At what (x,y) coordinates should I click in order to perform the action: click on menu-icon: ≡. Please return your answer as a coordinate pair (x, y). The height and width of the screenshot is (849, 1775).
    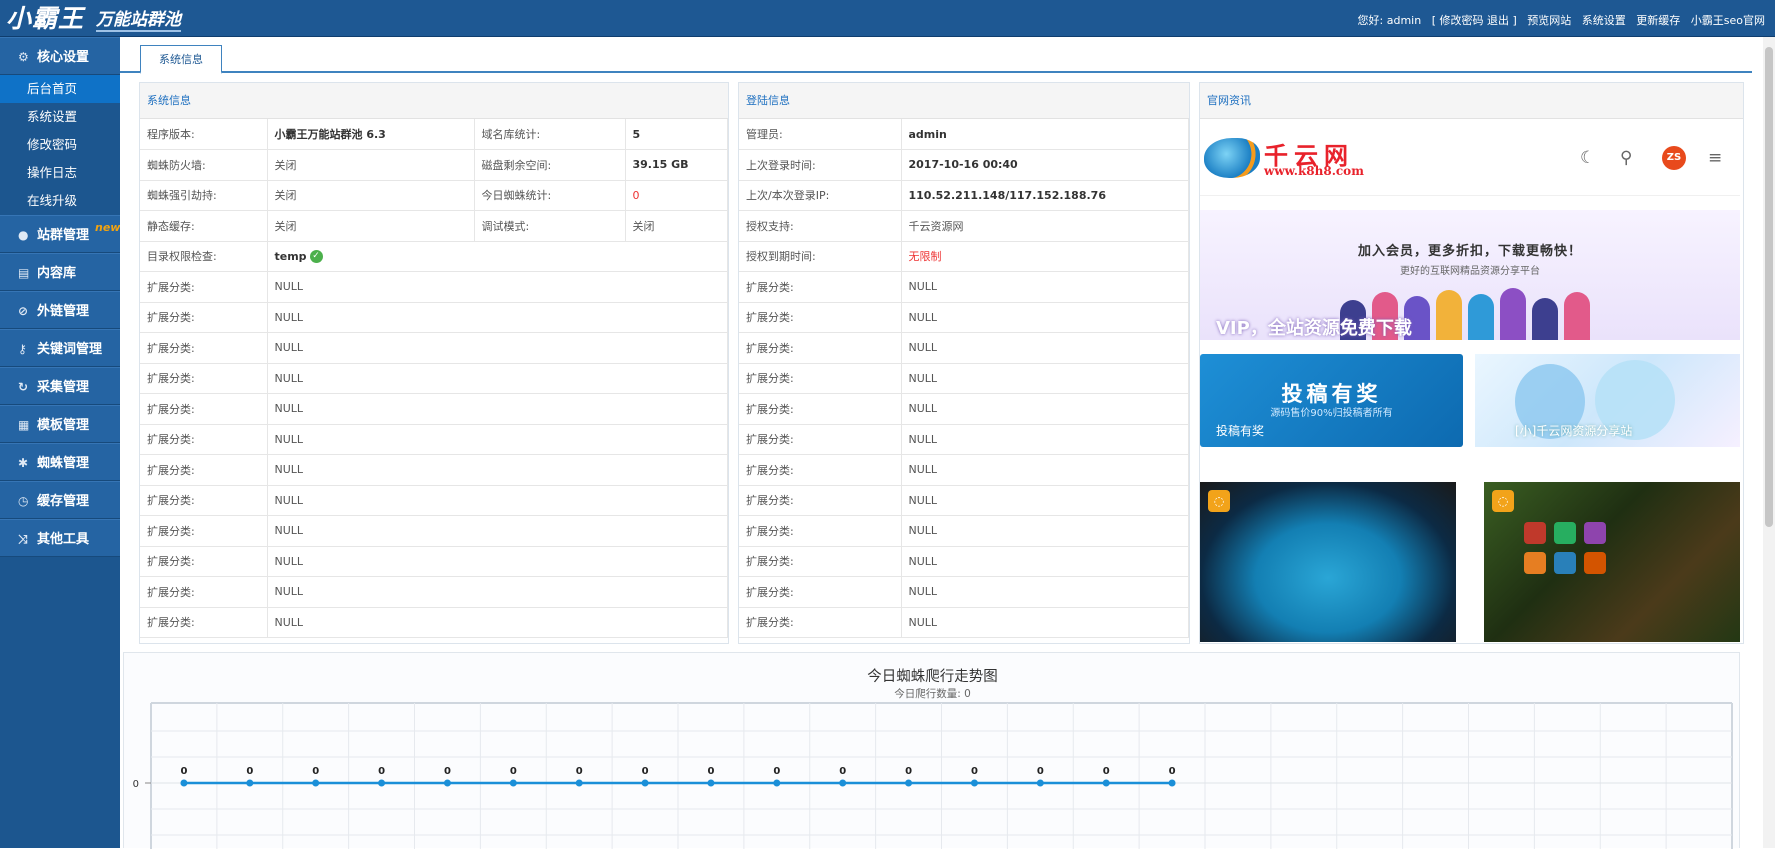
    Looking at the image, I should click on (1715, 158).